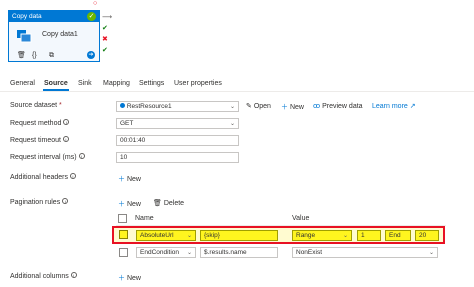 Image resolution: width=474 pixels, height=287 pixels. What do you see at coordinates (105, 28) in the screenshot?
I see `success-check-icon: ✔` at bounding box center [105, 28].